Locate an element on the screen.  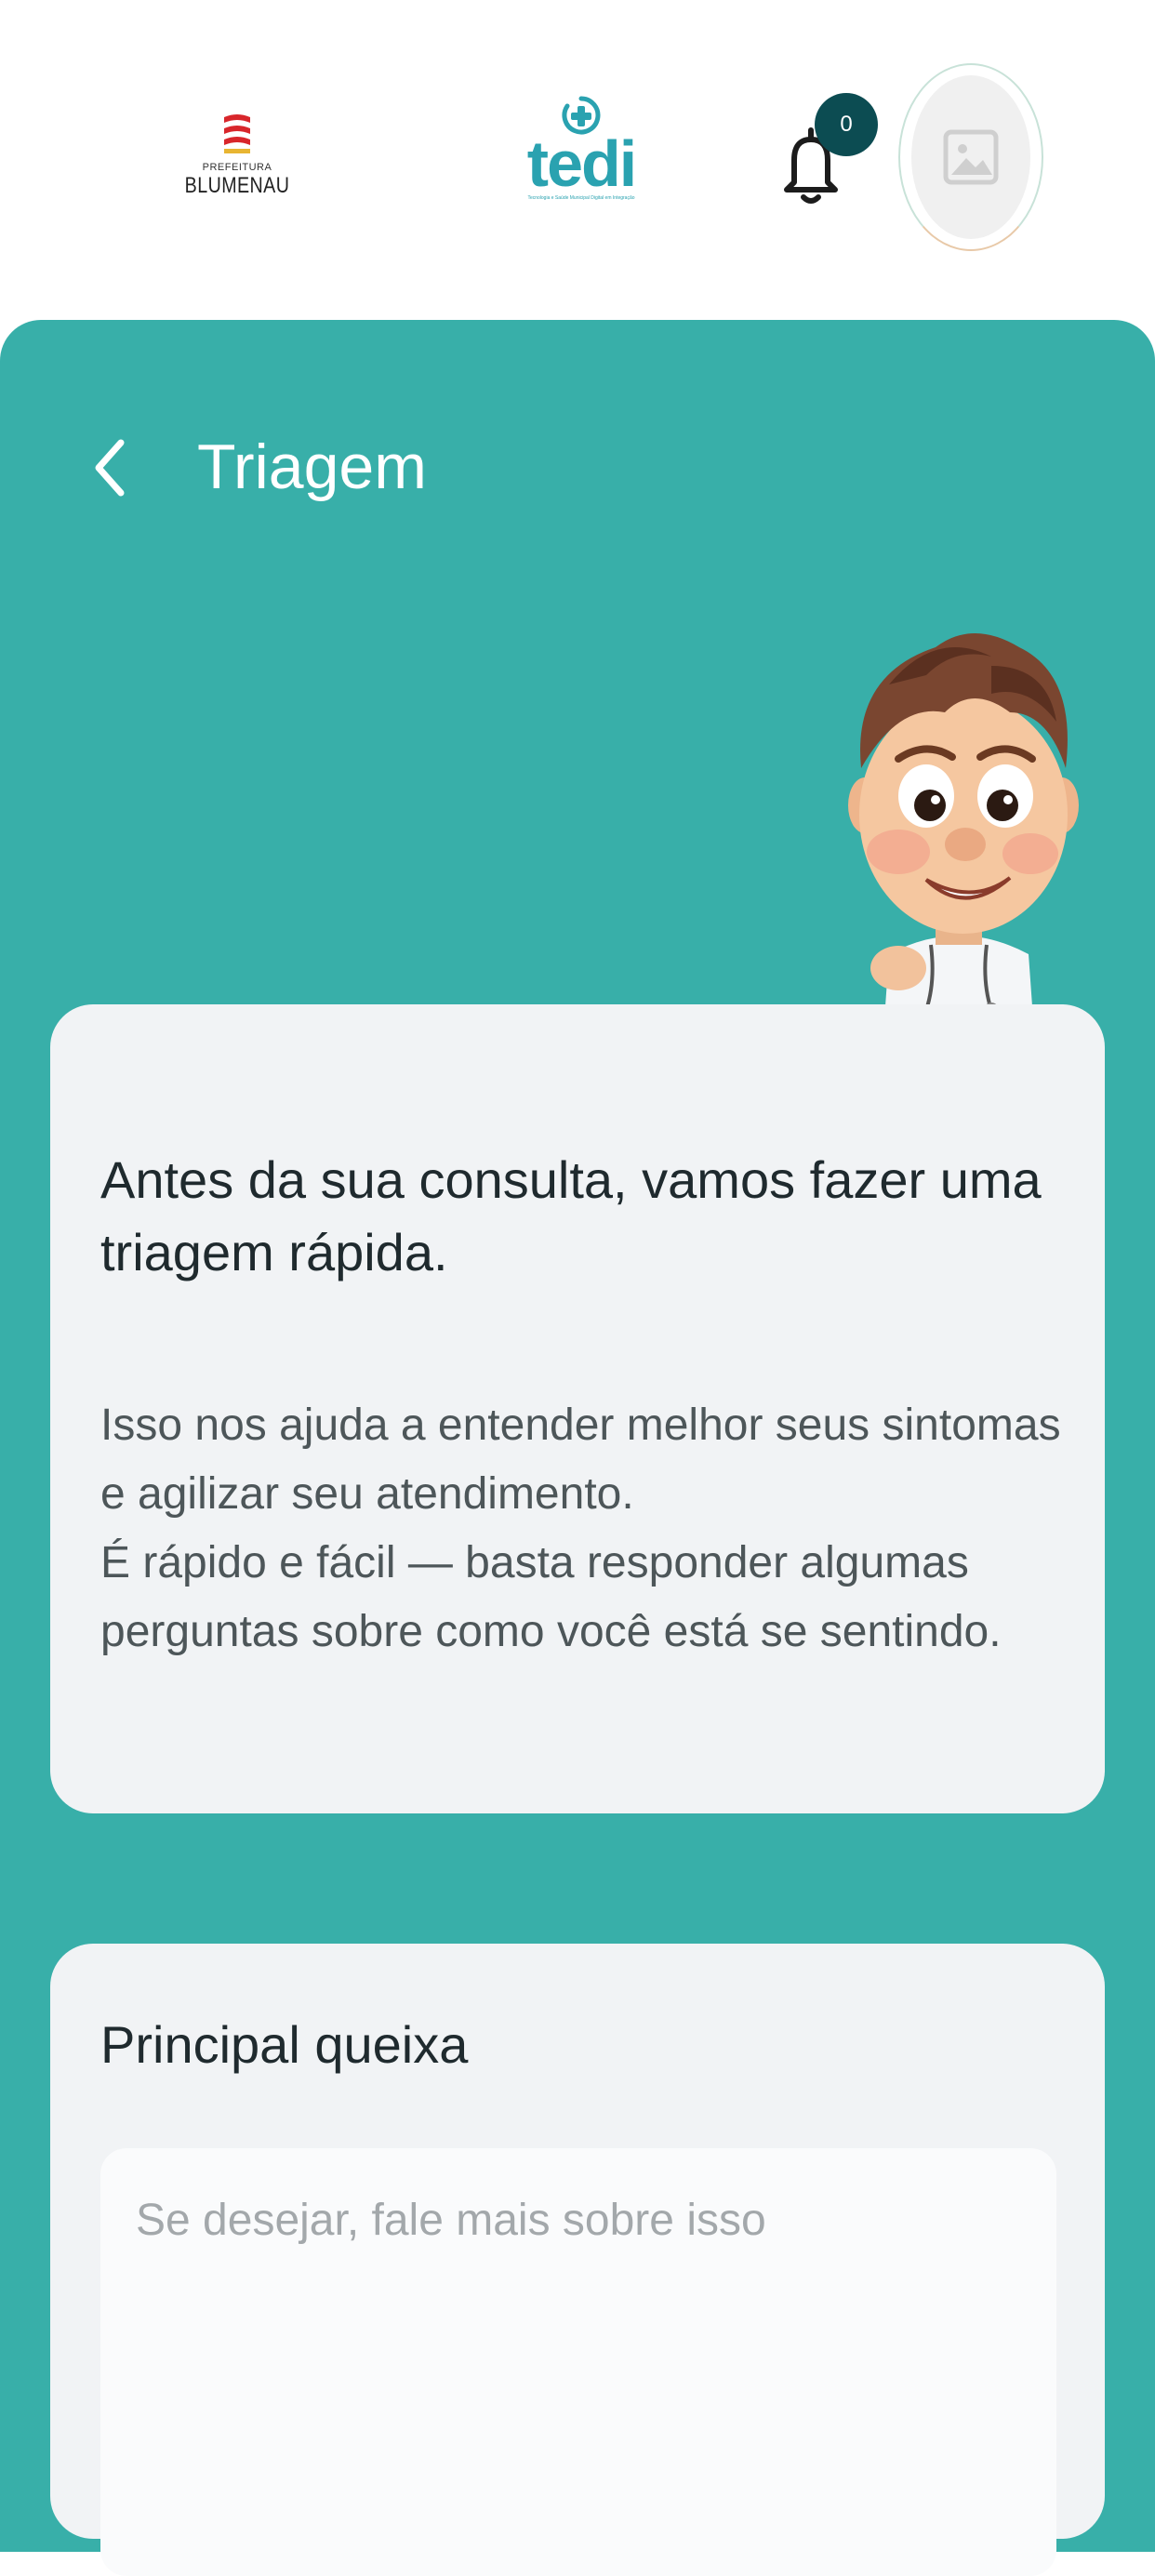
main-complaint-placeholder: Se desejar, fale mais sobre isso is located at coordinates (451, 2220).